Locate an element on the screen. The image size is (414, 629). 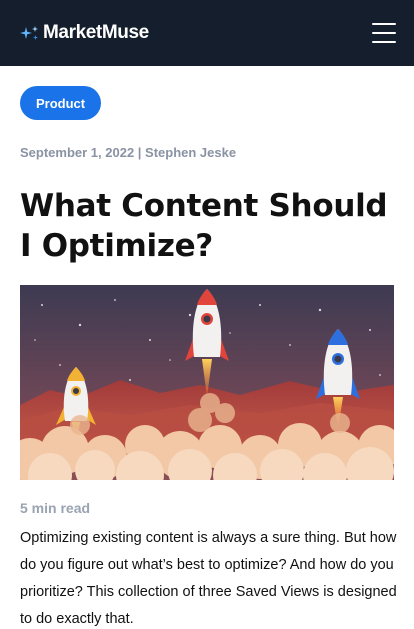
logo-wordmark: MarketMuse is located at coordinates (96, 32).